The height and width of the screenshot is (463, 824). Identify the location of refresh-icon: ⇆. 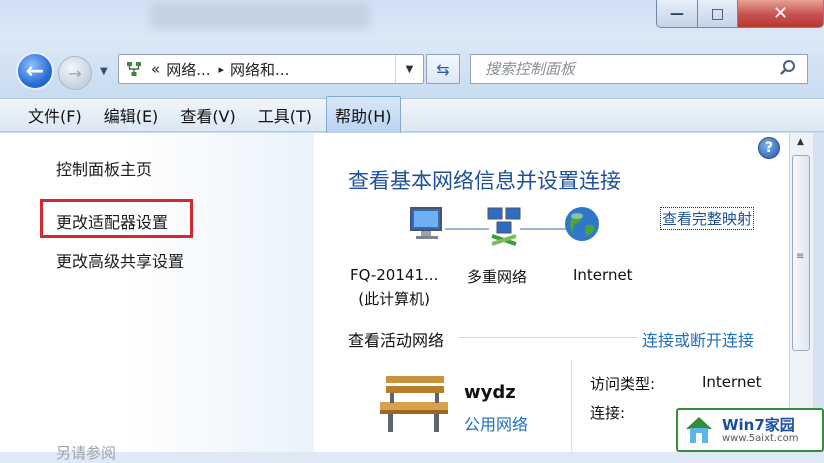
(443, 69).